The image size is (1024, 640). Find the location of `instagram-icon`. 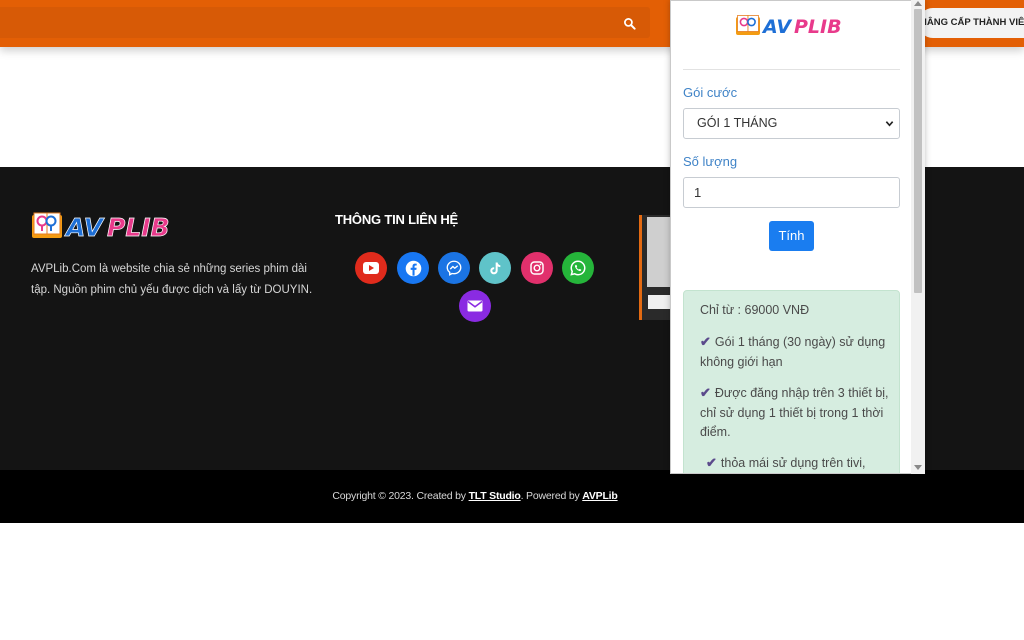

instagram-icon is located at coordinates (537, 268).